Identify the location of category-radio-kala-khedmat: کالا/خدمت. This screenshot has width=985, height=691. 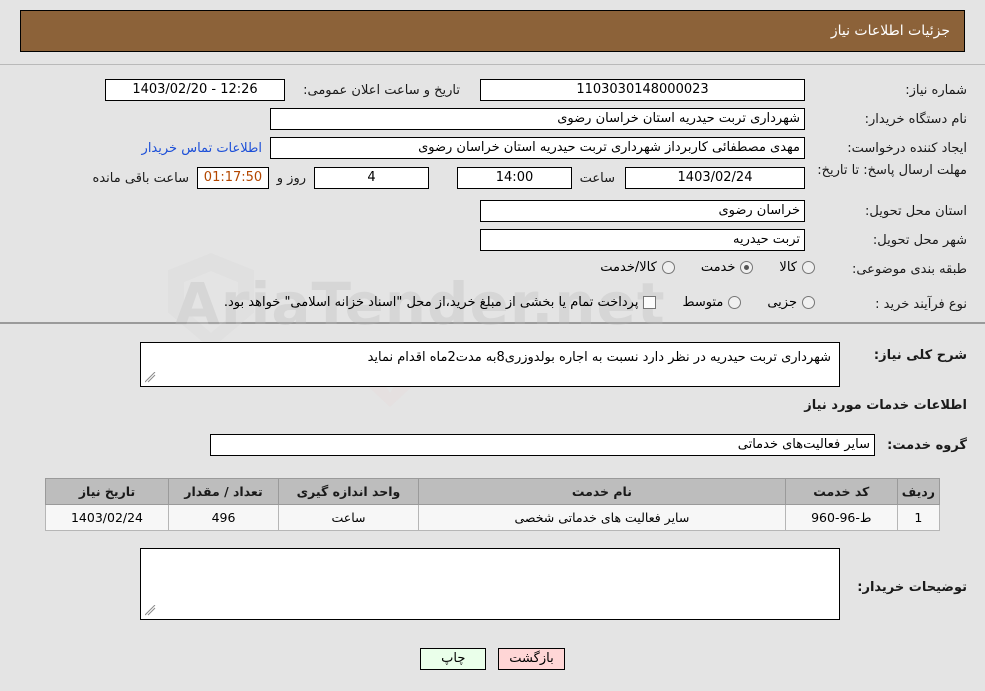
(637, 267).